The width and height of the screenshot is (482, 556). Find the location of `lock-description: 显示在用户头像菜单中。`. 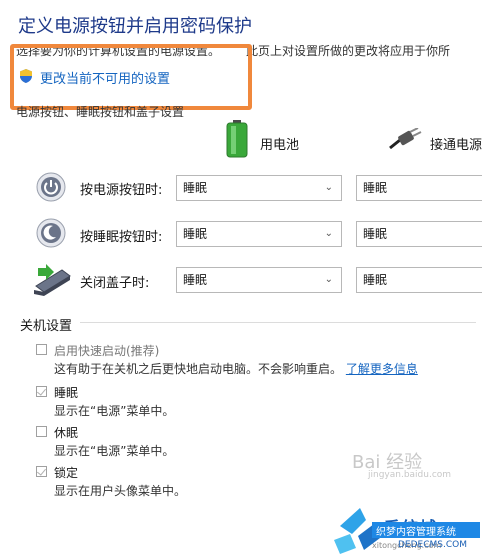

lock-description: 显示在用户头像菜单中。 is located at coordinates (120, 491).